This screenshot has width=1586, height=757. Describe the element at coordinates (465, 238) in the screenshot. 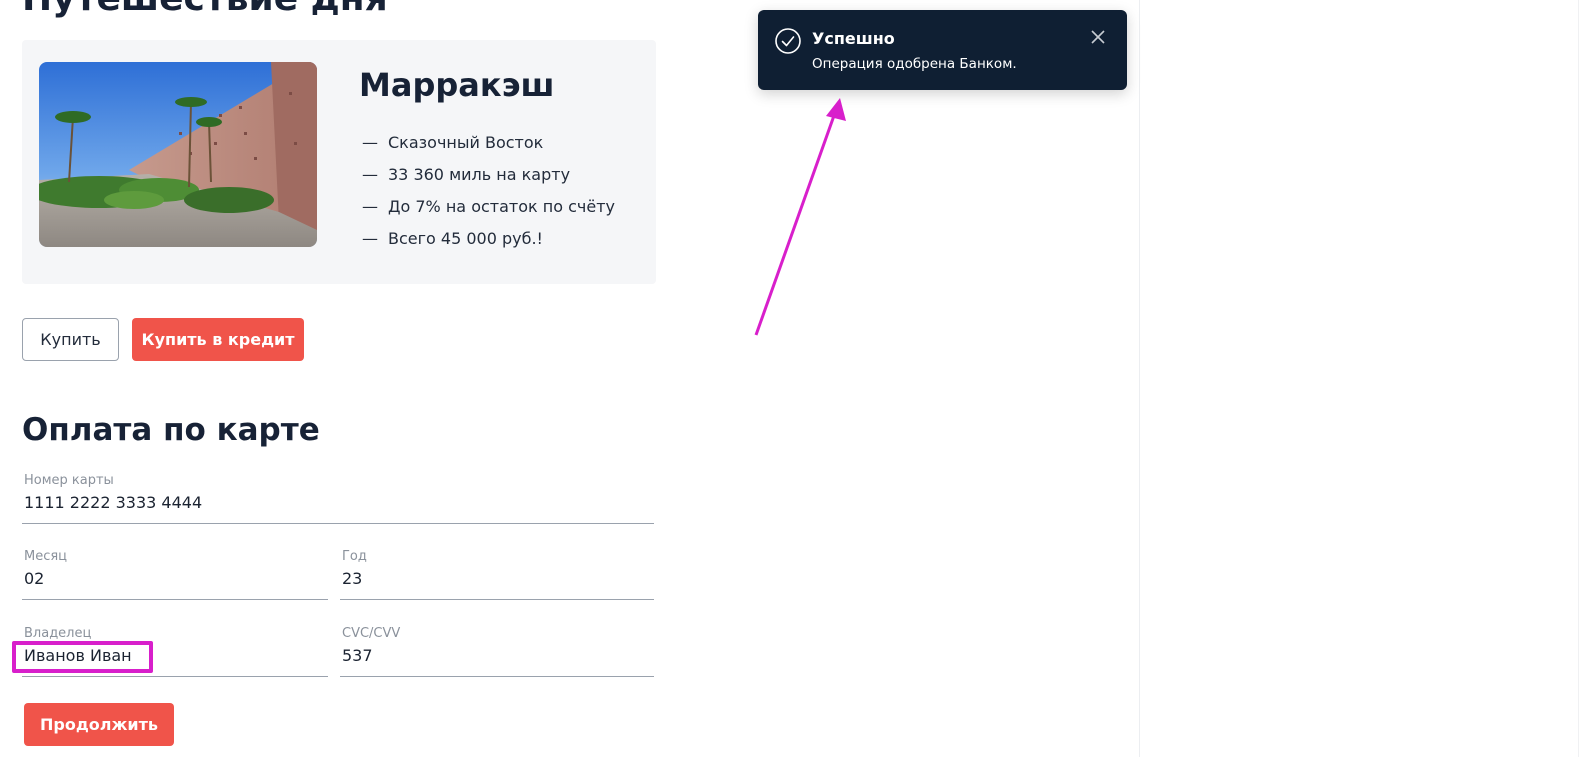

I see `feature-text: Всего 45 000 руб.!` at that location.